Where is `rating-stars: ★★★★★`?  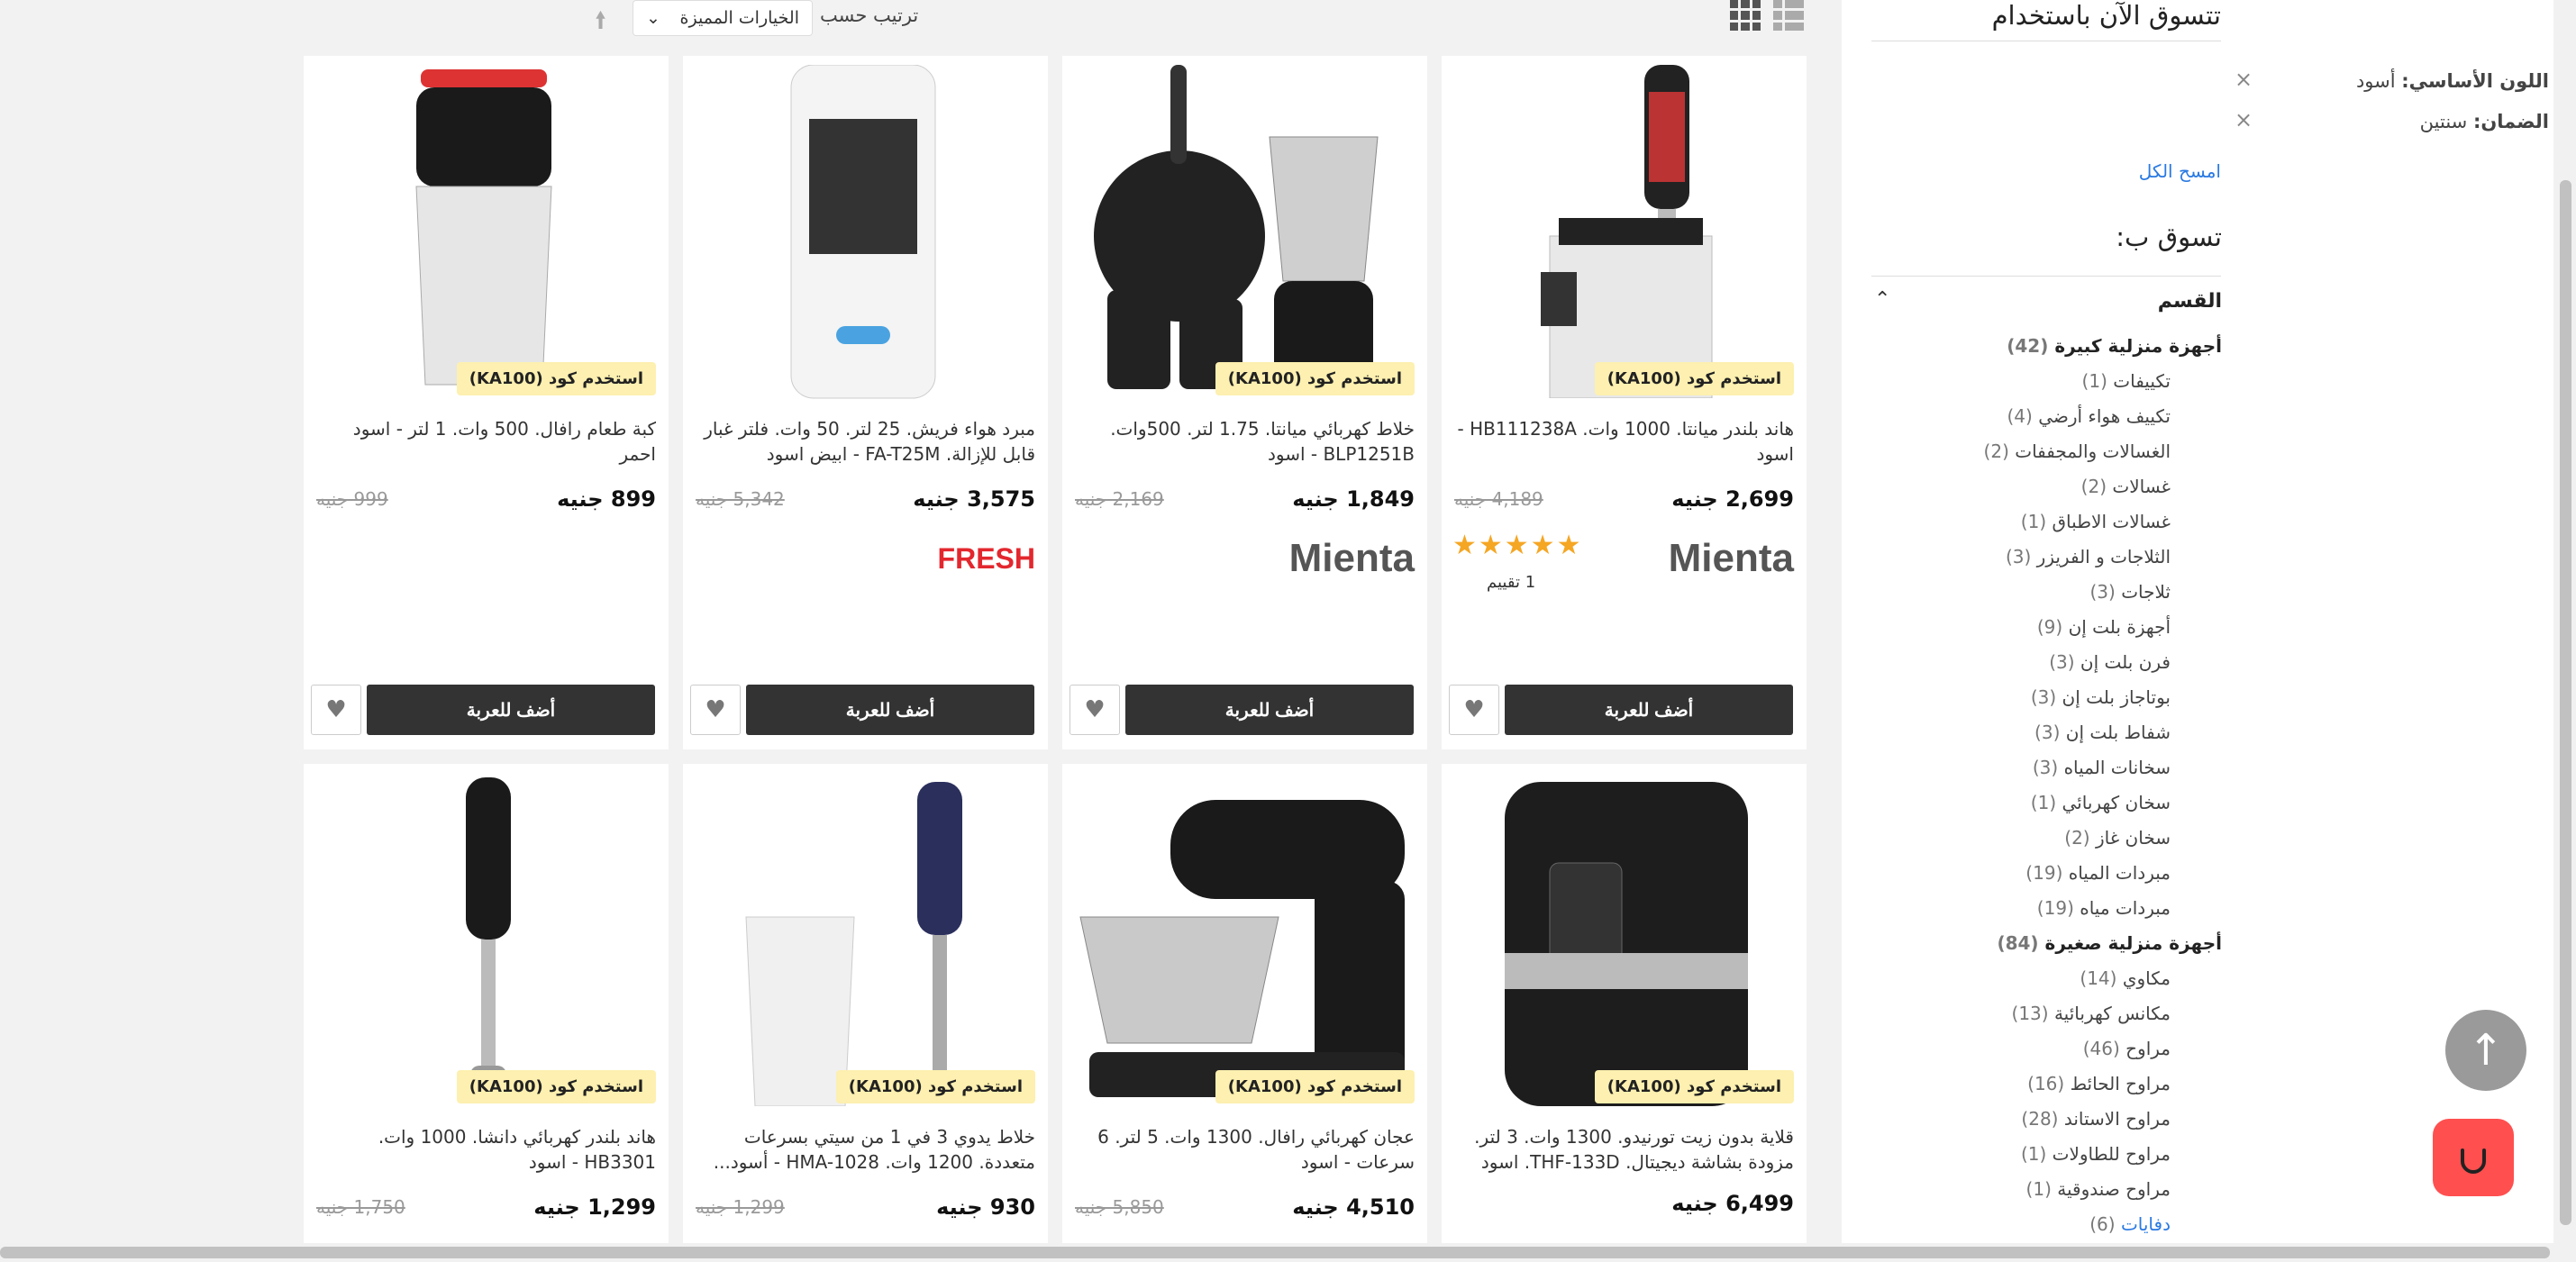 rating-stars: ★★★★★ is located at coordinates (1517, 545).